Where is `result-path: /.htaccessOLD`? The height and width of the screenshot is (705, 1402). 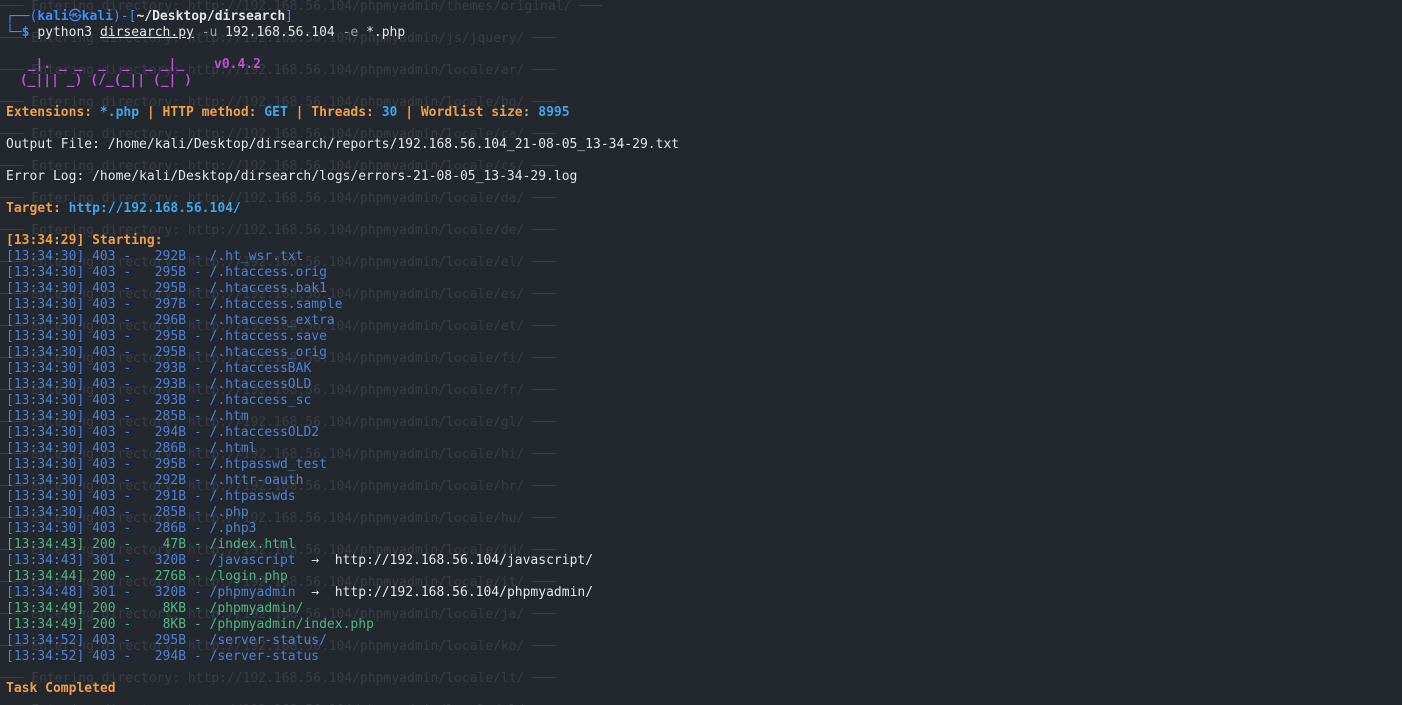
result-path: /.htaccessOLD is located at coordinates (260, 384).